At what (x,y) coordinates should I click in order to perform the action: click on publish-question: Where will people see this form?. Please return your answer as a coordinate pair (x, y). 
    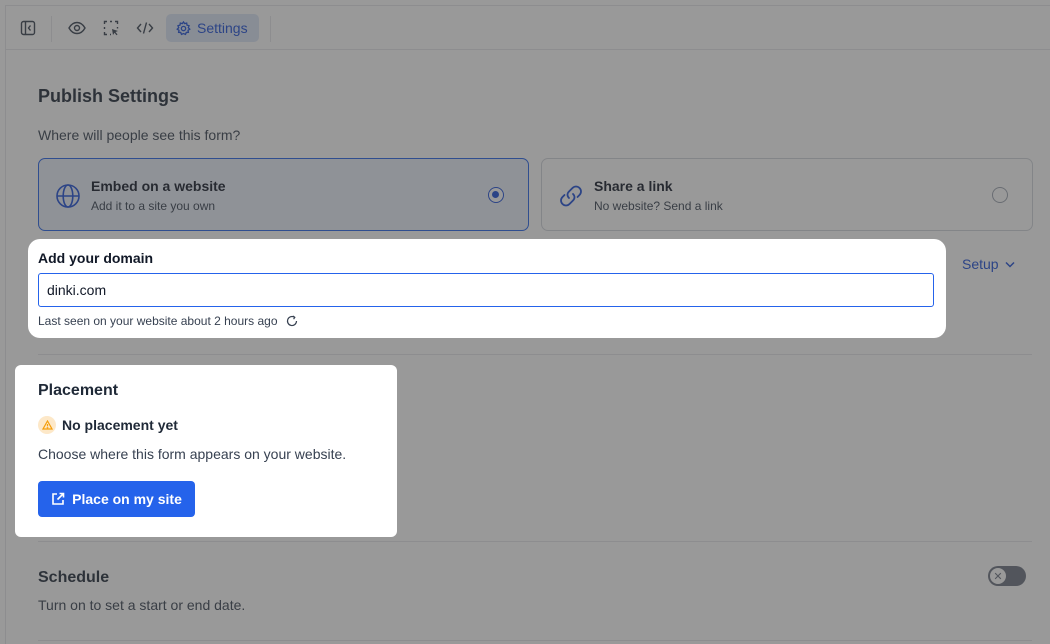
    Looking at the image, I should click on (139, 135).